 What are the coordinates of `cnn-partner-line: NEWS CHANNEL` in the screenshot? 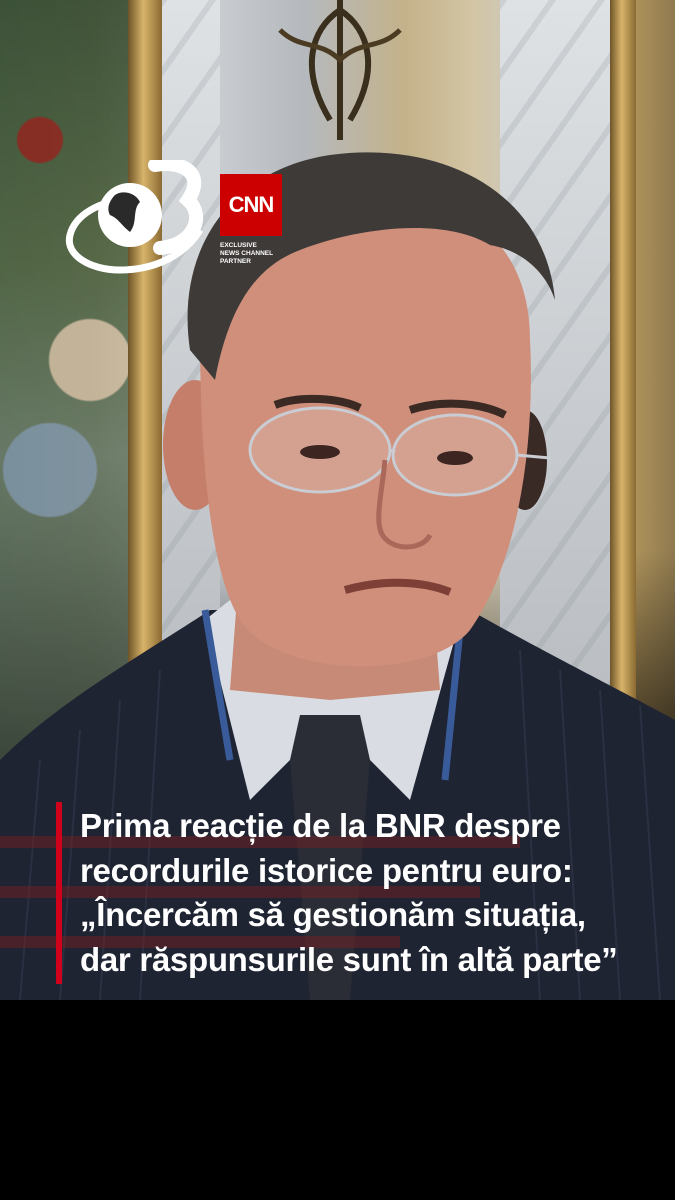 It's located at (247, 253).